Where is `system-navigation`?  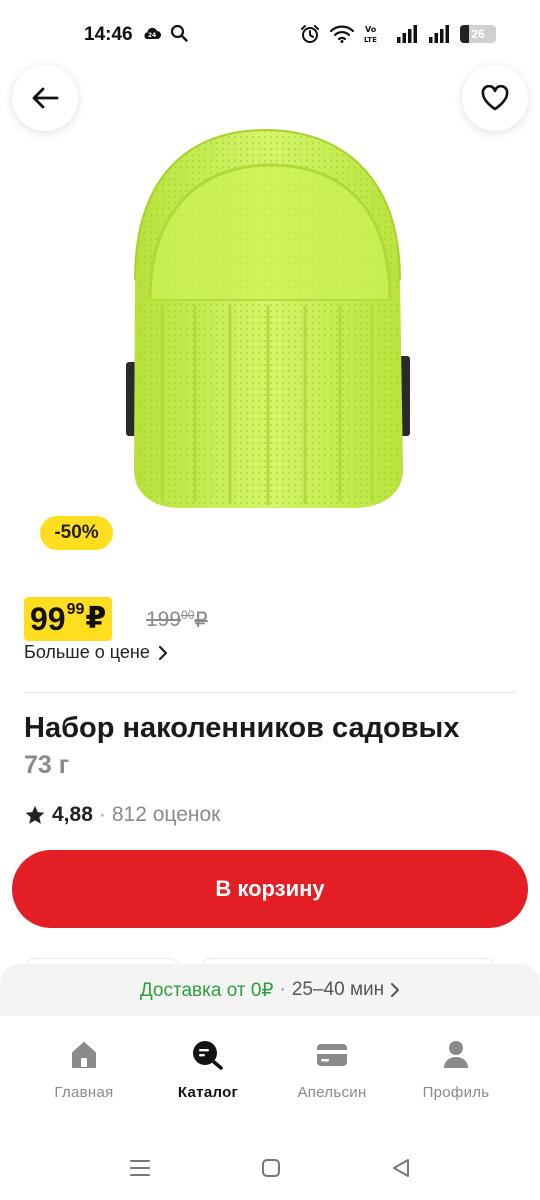 system-navigation is located at coordinates (270, 1168).